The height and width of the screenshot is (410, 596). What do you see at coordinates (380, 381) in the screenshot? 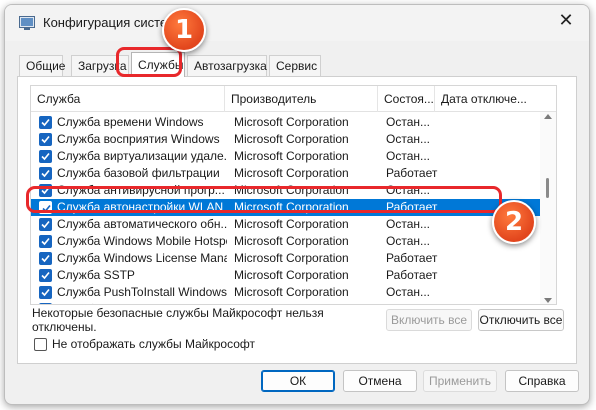
I see `cancel-button: Отмена` at bounding box center [380, 381].